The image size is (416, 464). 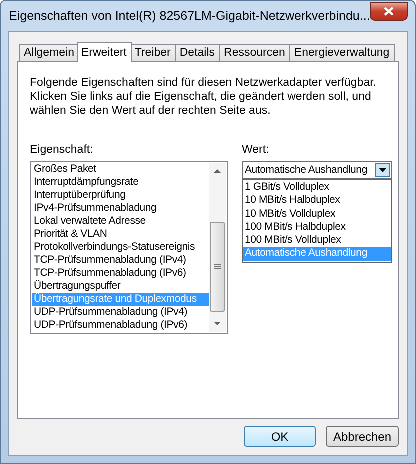 I want to click on list-item: Protokollverbindungs-Statusereignis, so click(x=120, y=247).